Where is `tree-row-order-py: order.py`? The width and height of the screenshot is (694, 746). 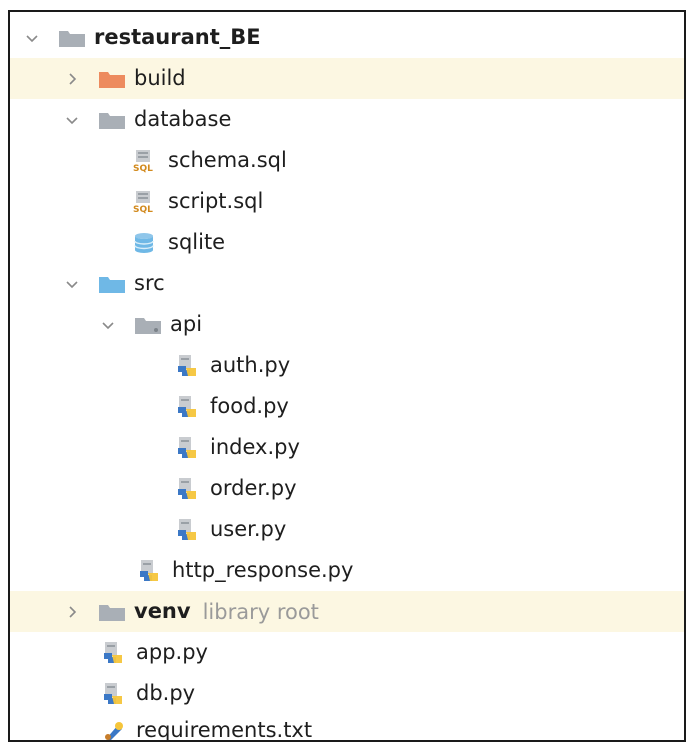
tree-row-order-py: order.py is located at coordinates (347, 488).